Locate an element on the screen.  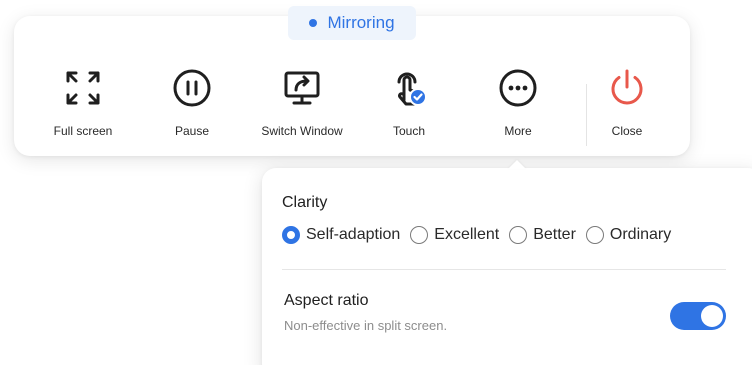
switch-window-label: Switch Window is located at coordinates (302, 131).